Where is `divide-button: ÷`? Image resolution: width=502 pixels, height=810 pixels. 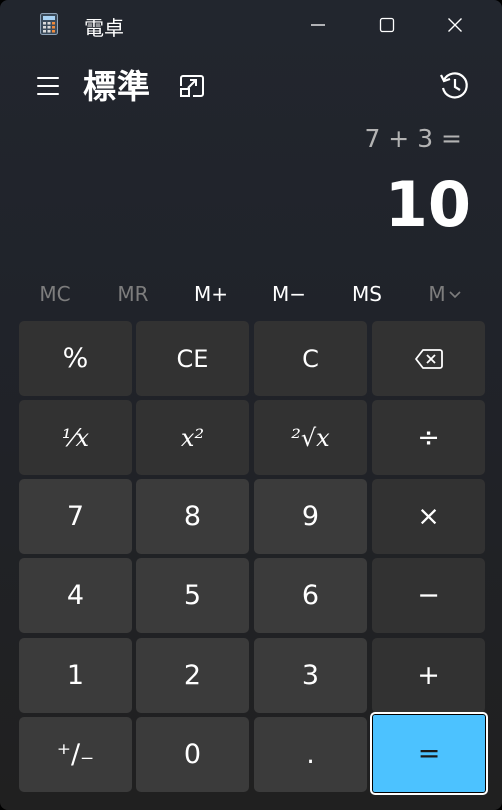
divide-button: ÷ is located at coordinates (428, 437).